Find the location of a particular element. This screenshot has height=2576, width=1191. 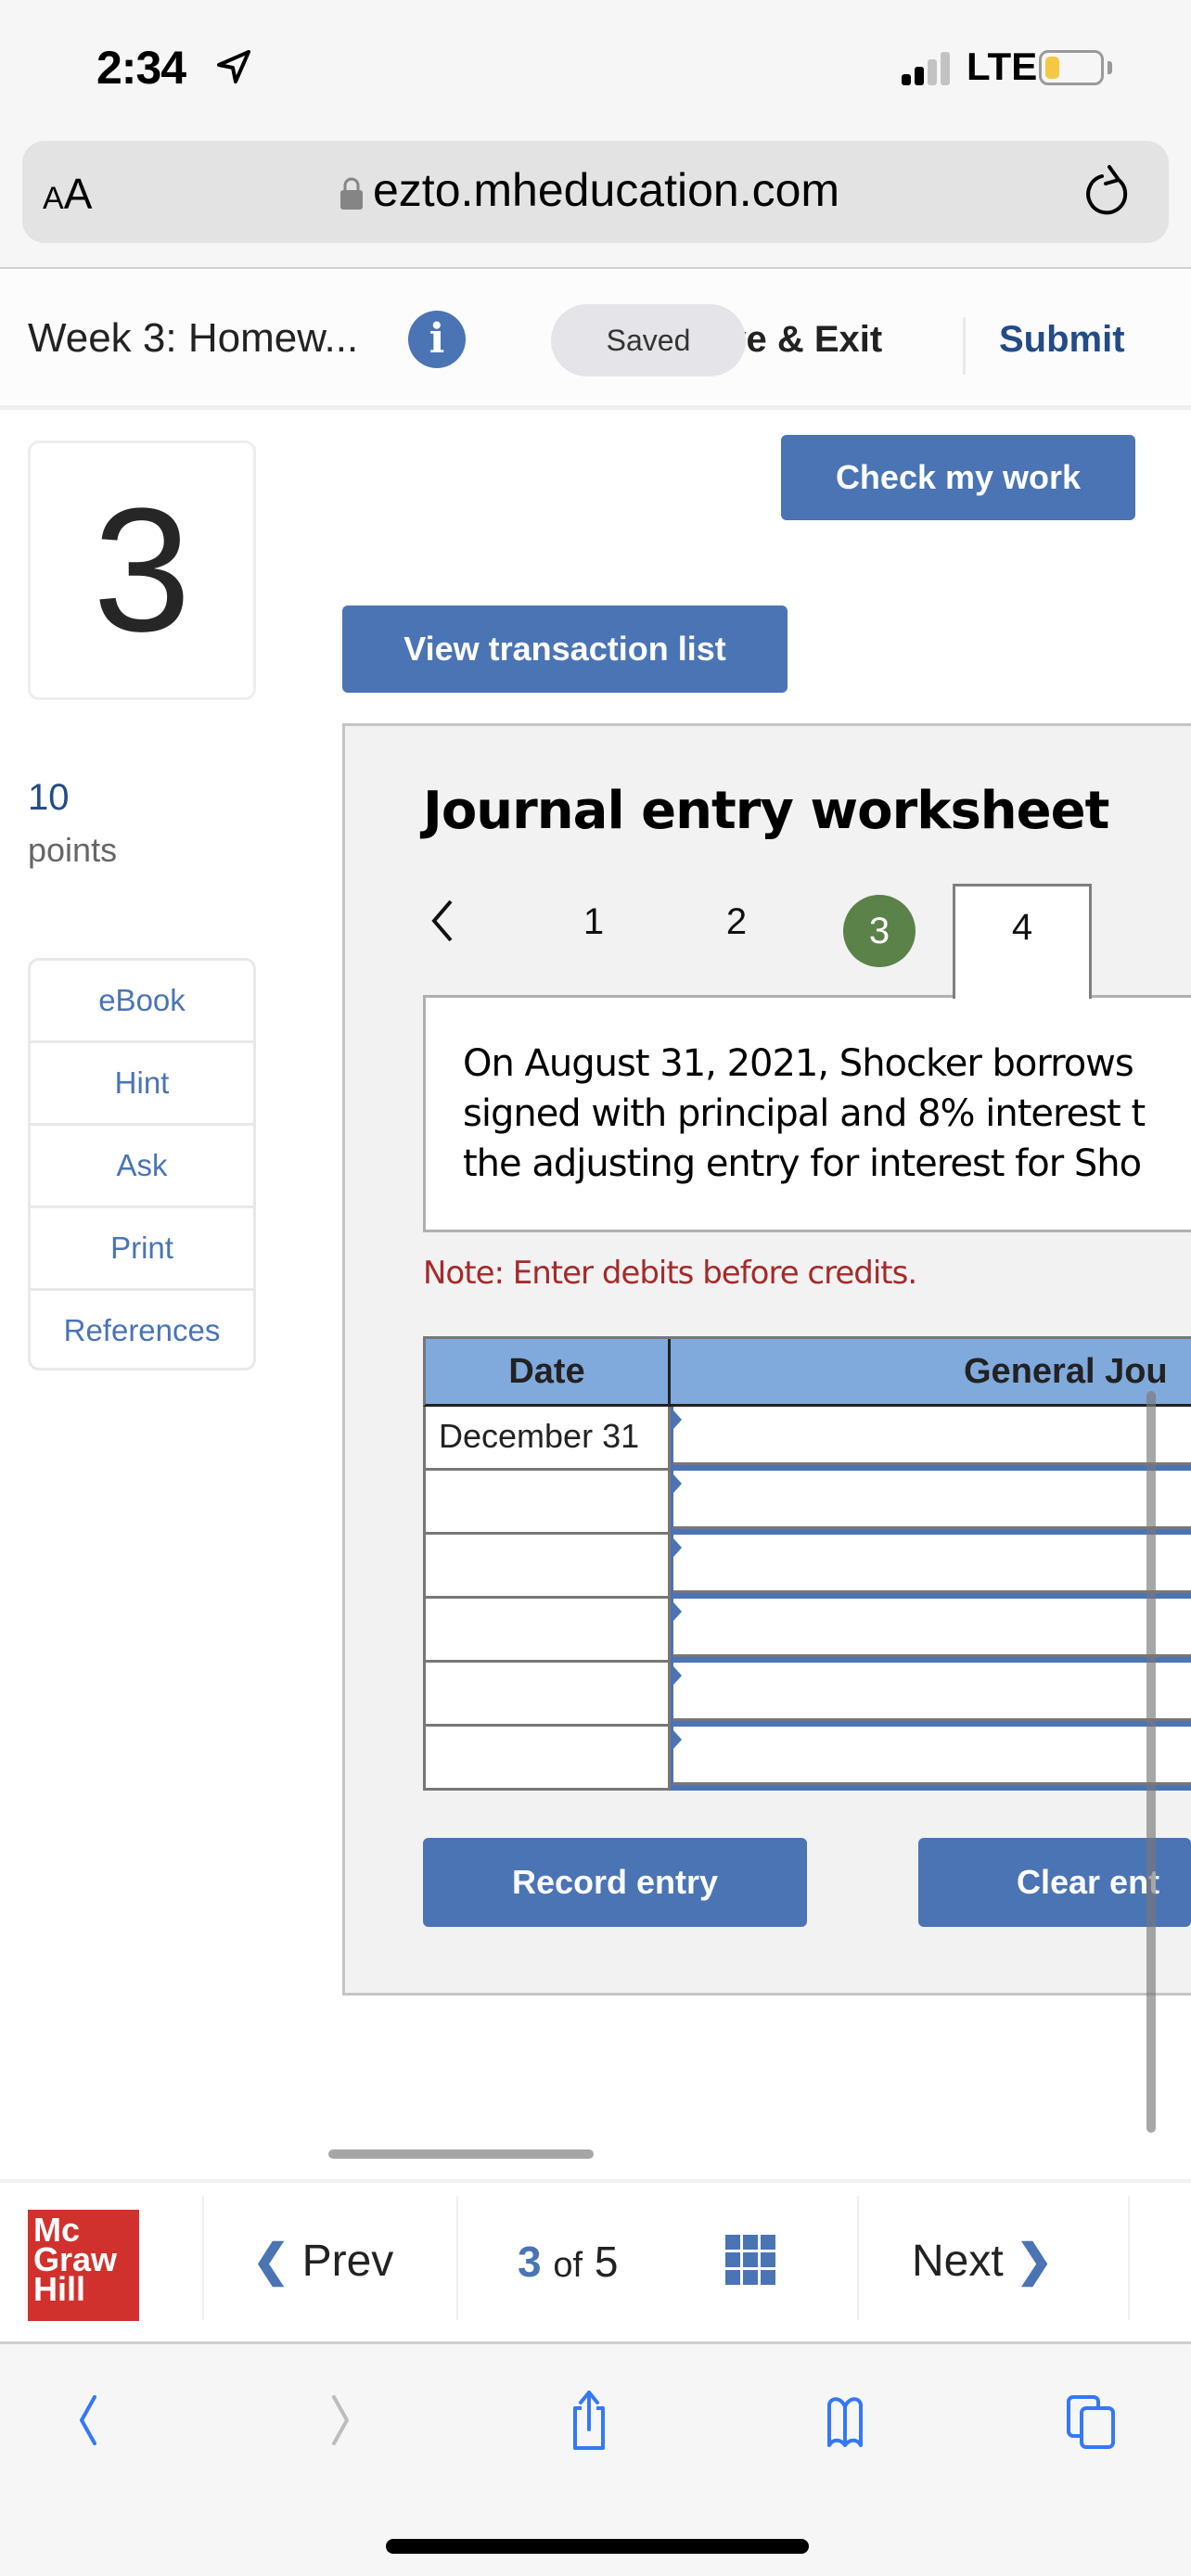

points-label: points is located at coordinates (73, 850).